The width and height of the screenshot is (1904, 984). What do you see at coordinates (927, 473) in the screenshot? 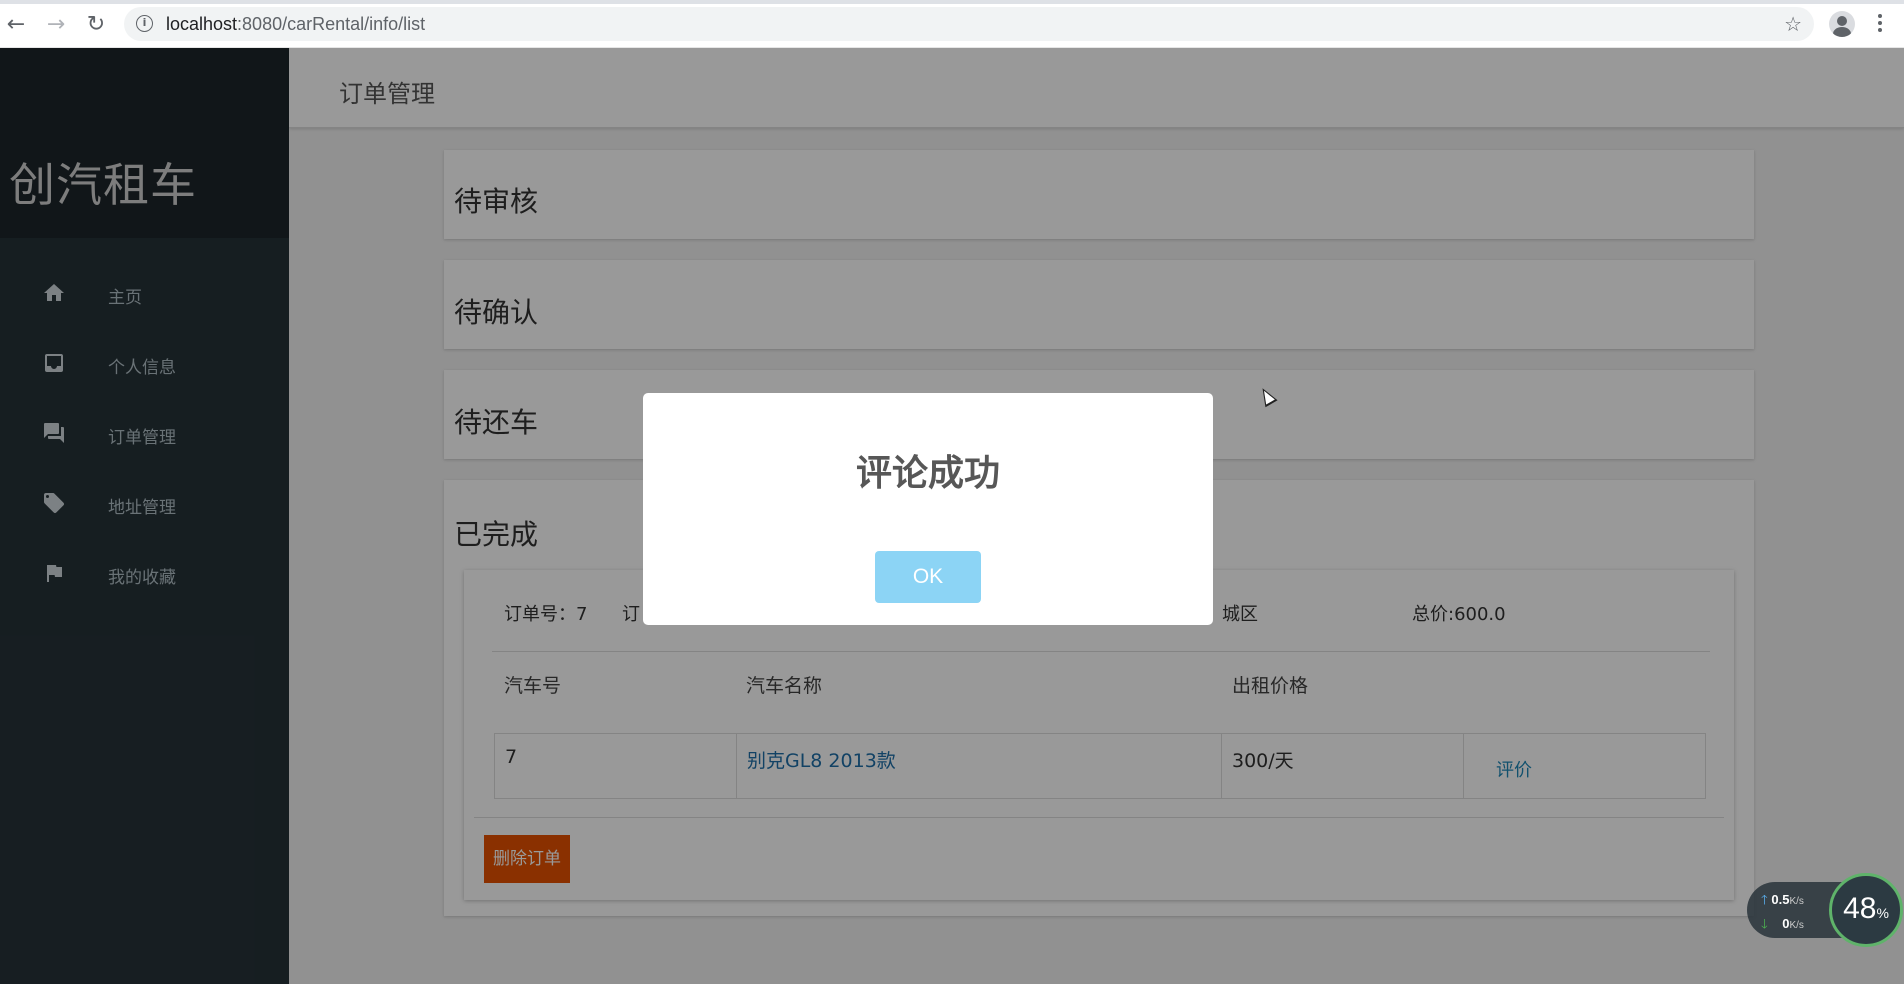
I see `dialog-title: 评论成功` at bounding box center [927, 473].